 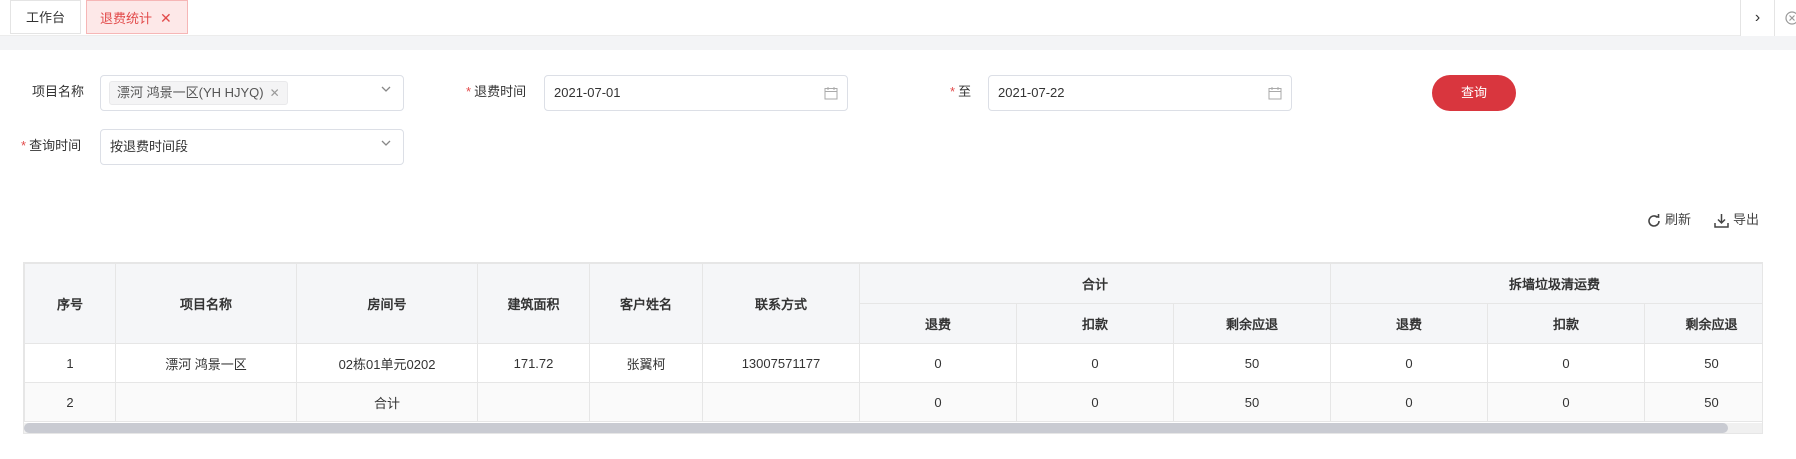 What do you see at coordinates (70, 402) in the screenshot?
I see `cell-index: 2` at bounding box center [70, 402].